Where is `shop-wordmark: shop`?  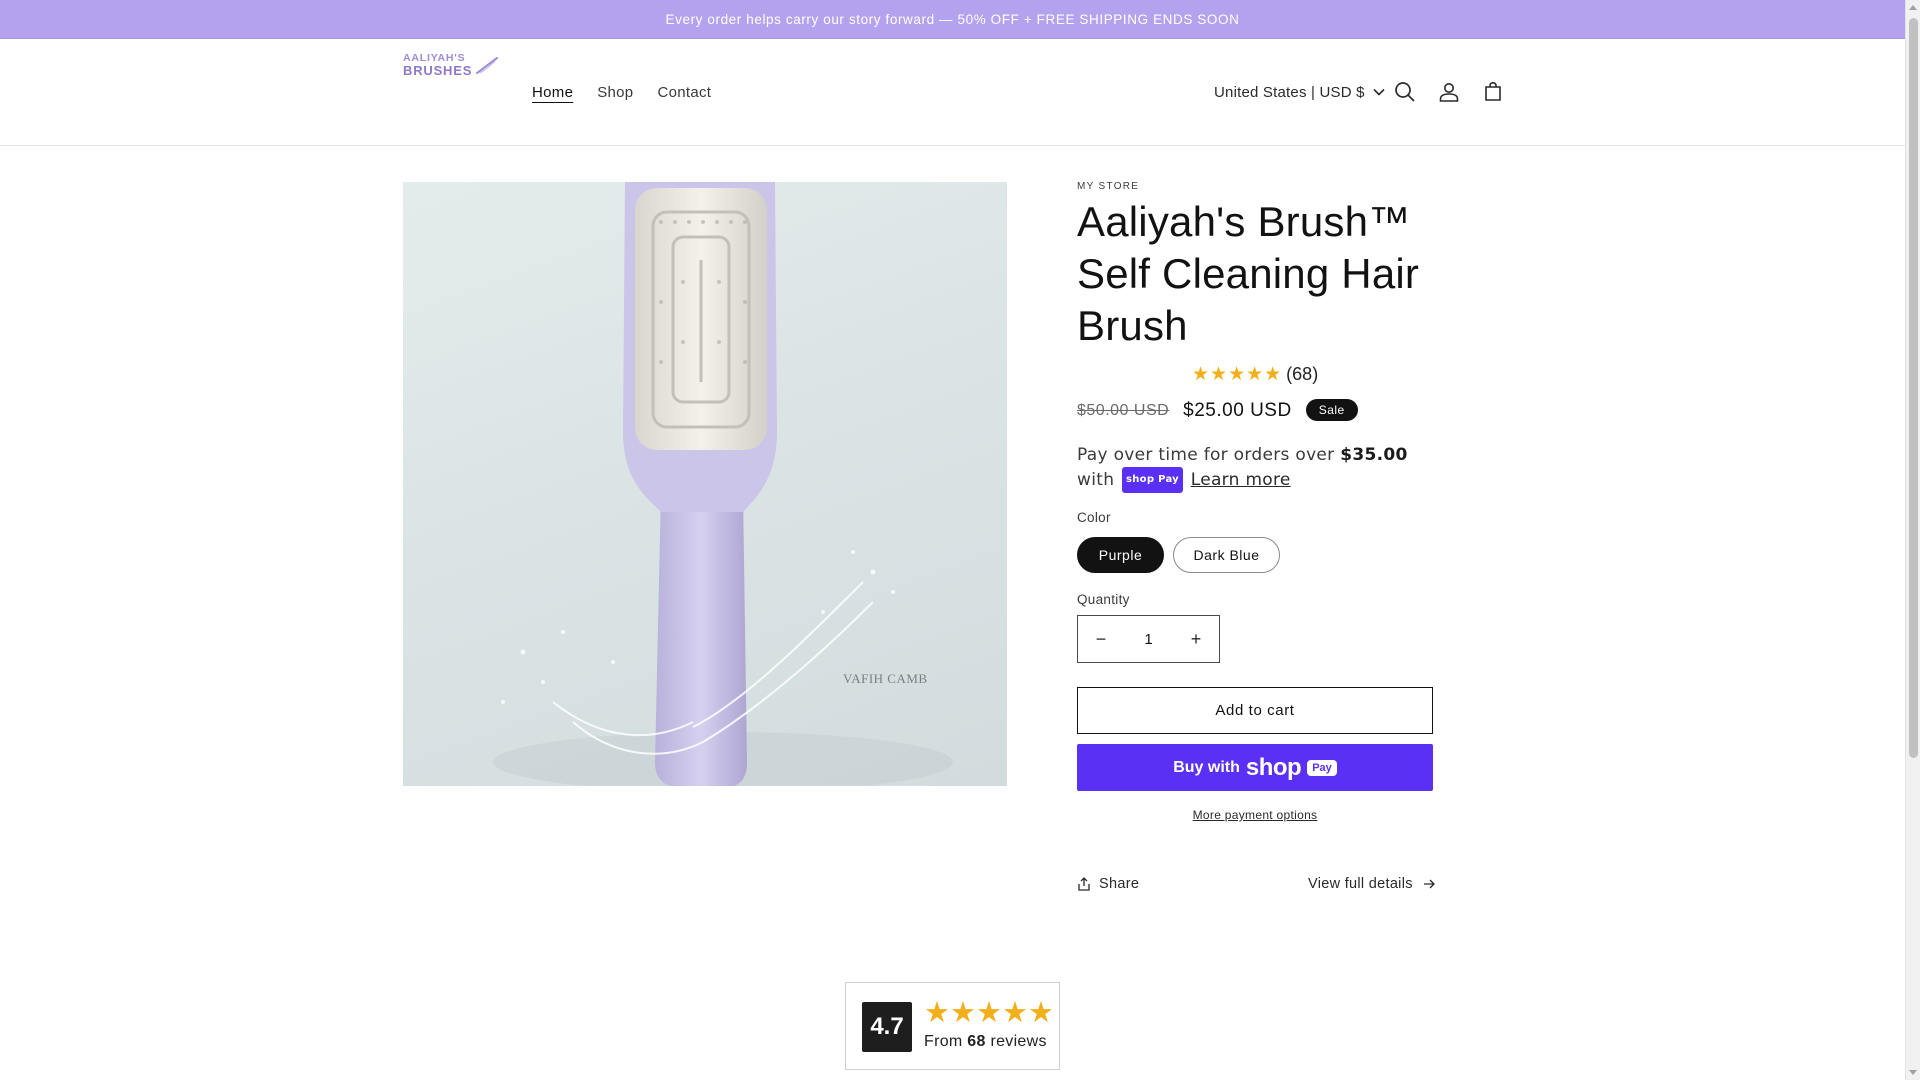 shop-wordmark: shop is located at coordinates (1273, 767).